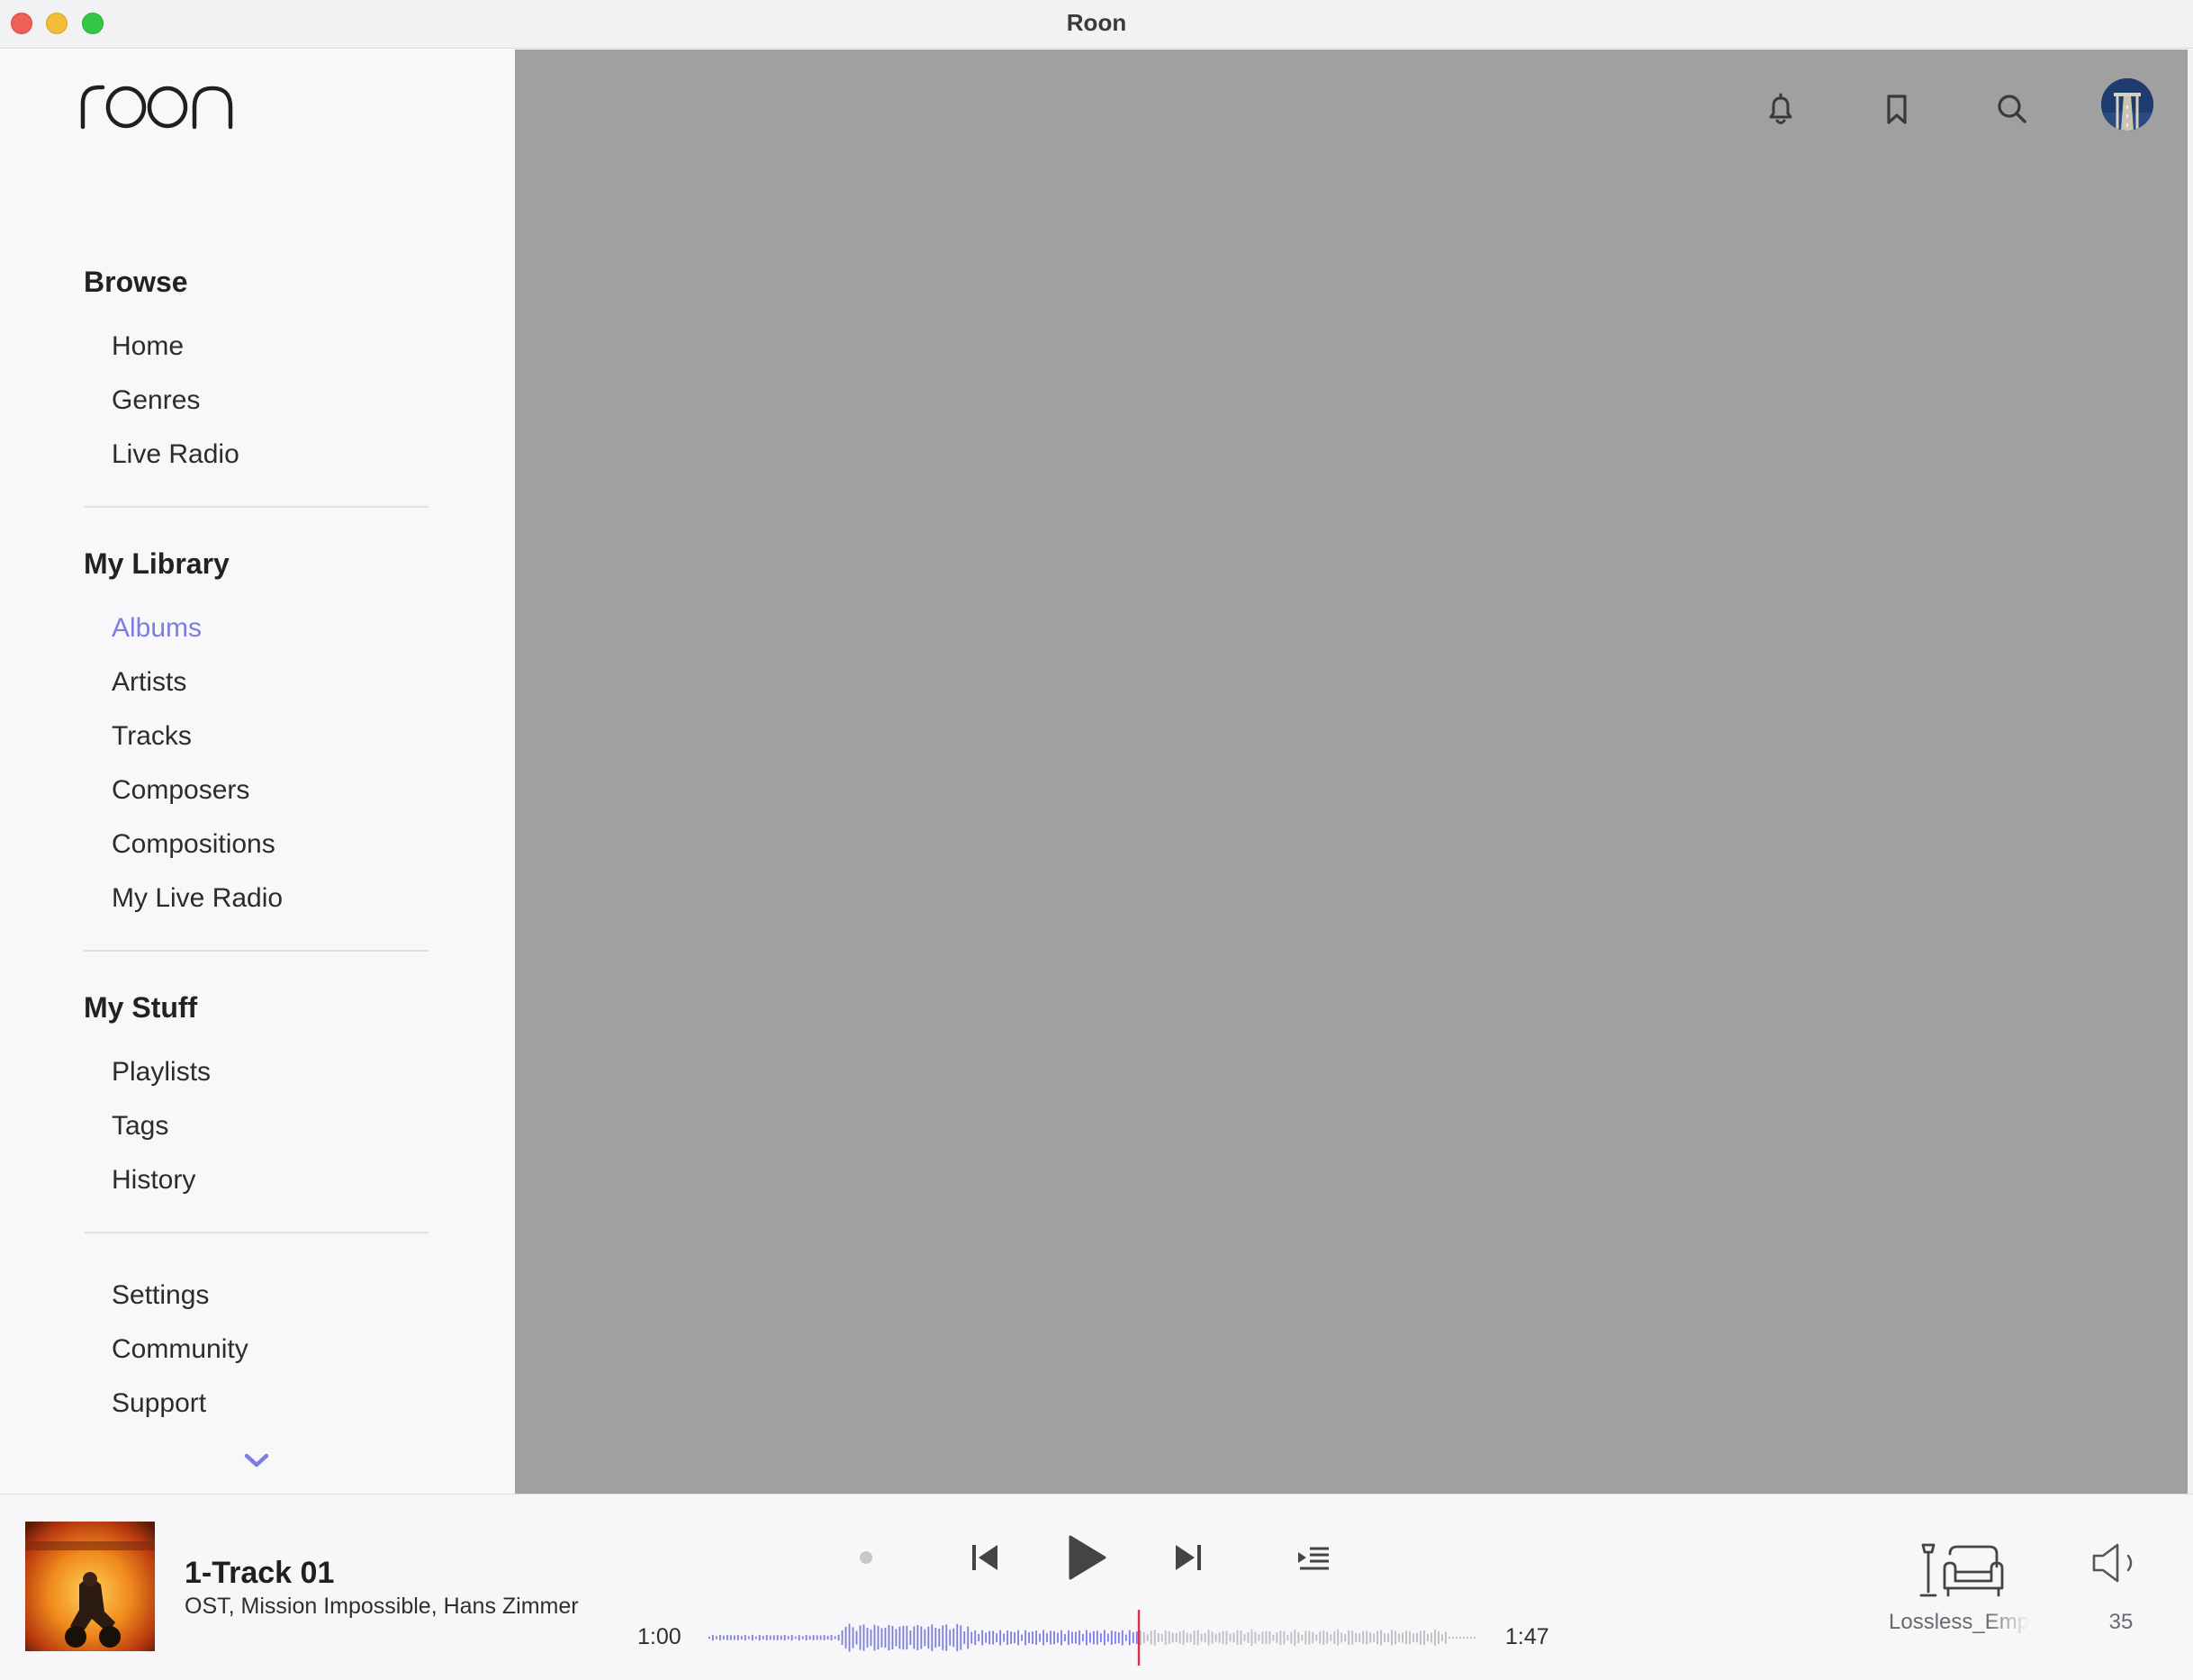 Image resolution: width=2193 pixels, height=1680 pixels. What do you see at coordinates (157, 628) in the screenshot?
I see `sidebar-item-albums: Albums` at bounding box center [157, 628].